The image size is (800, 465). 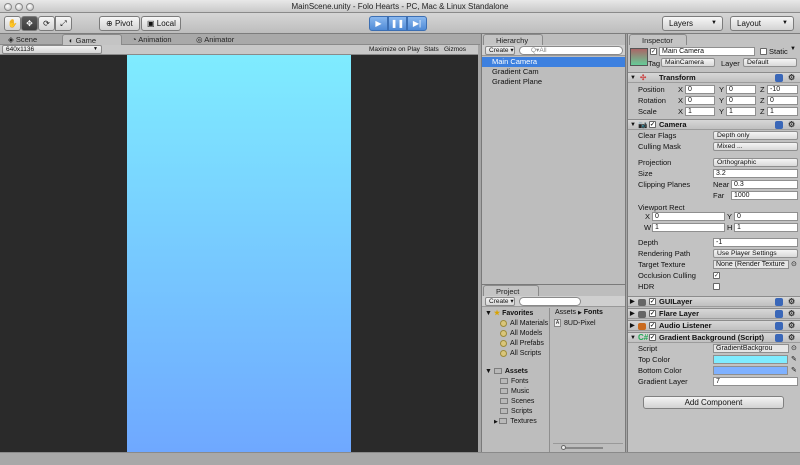 What do you see at coordinates (750, 359) in the screenshot?
I see `top-color-swatch` at bounding box center [750, 359].